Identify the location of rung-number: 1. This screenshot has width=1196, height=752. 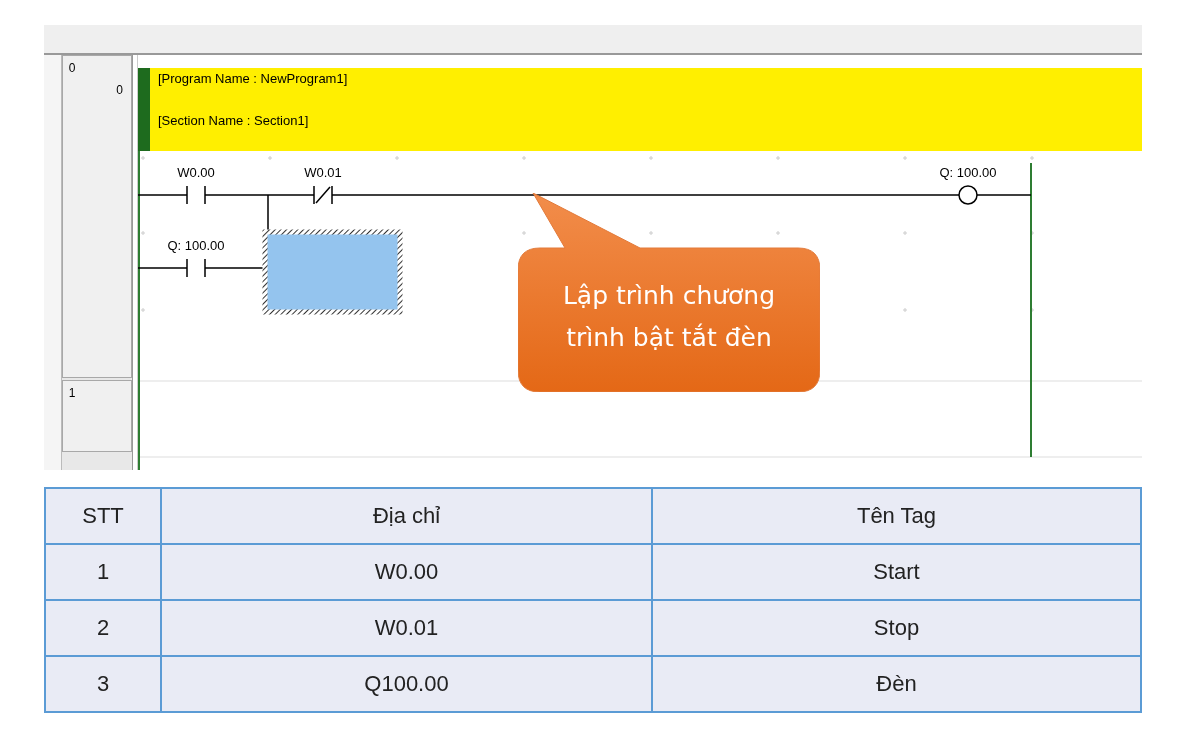
(72, 393).